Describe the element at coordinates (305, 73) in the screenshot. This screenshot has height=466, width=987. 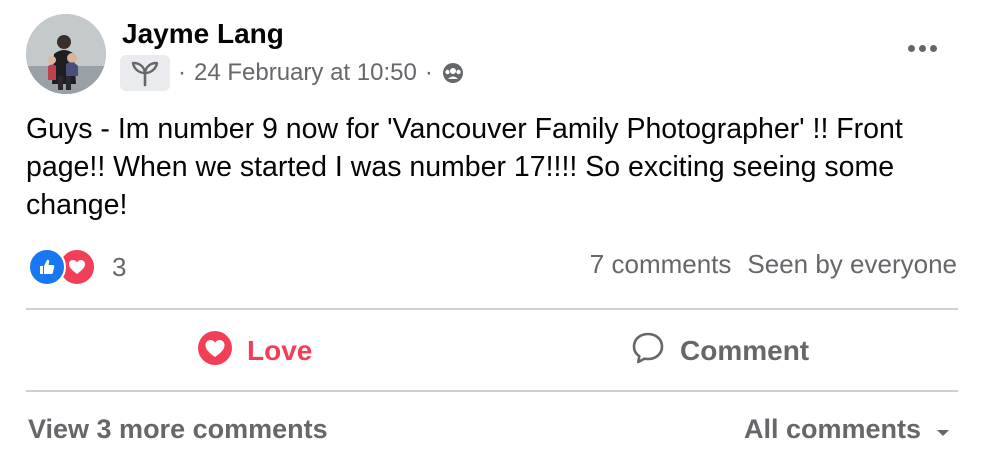
I see `post-timestamp: 24 February at 10:50` at that location.